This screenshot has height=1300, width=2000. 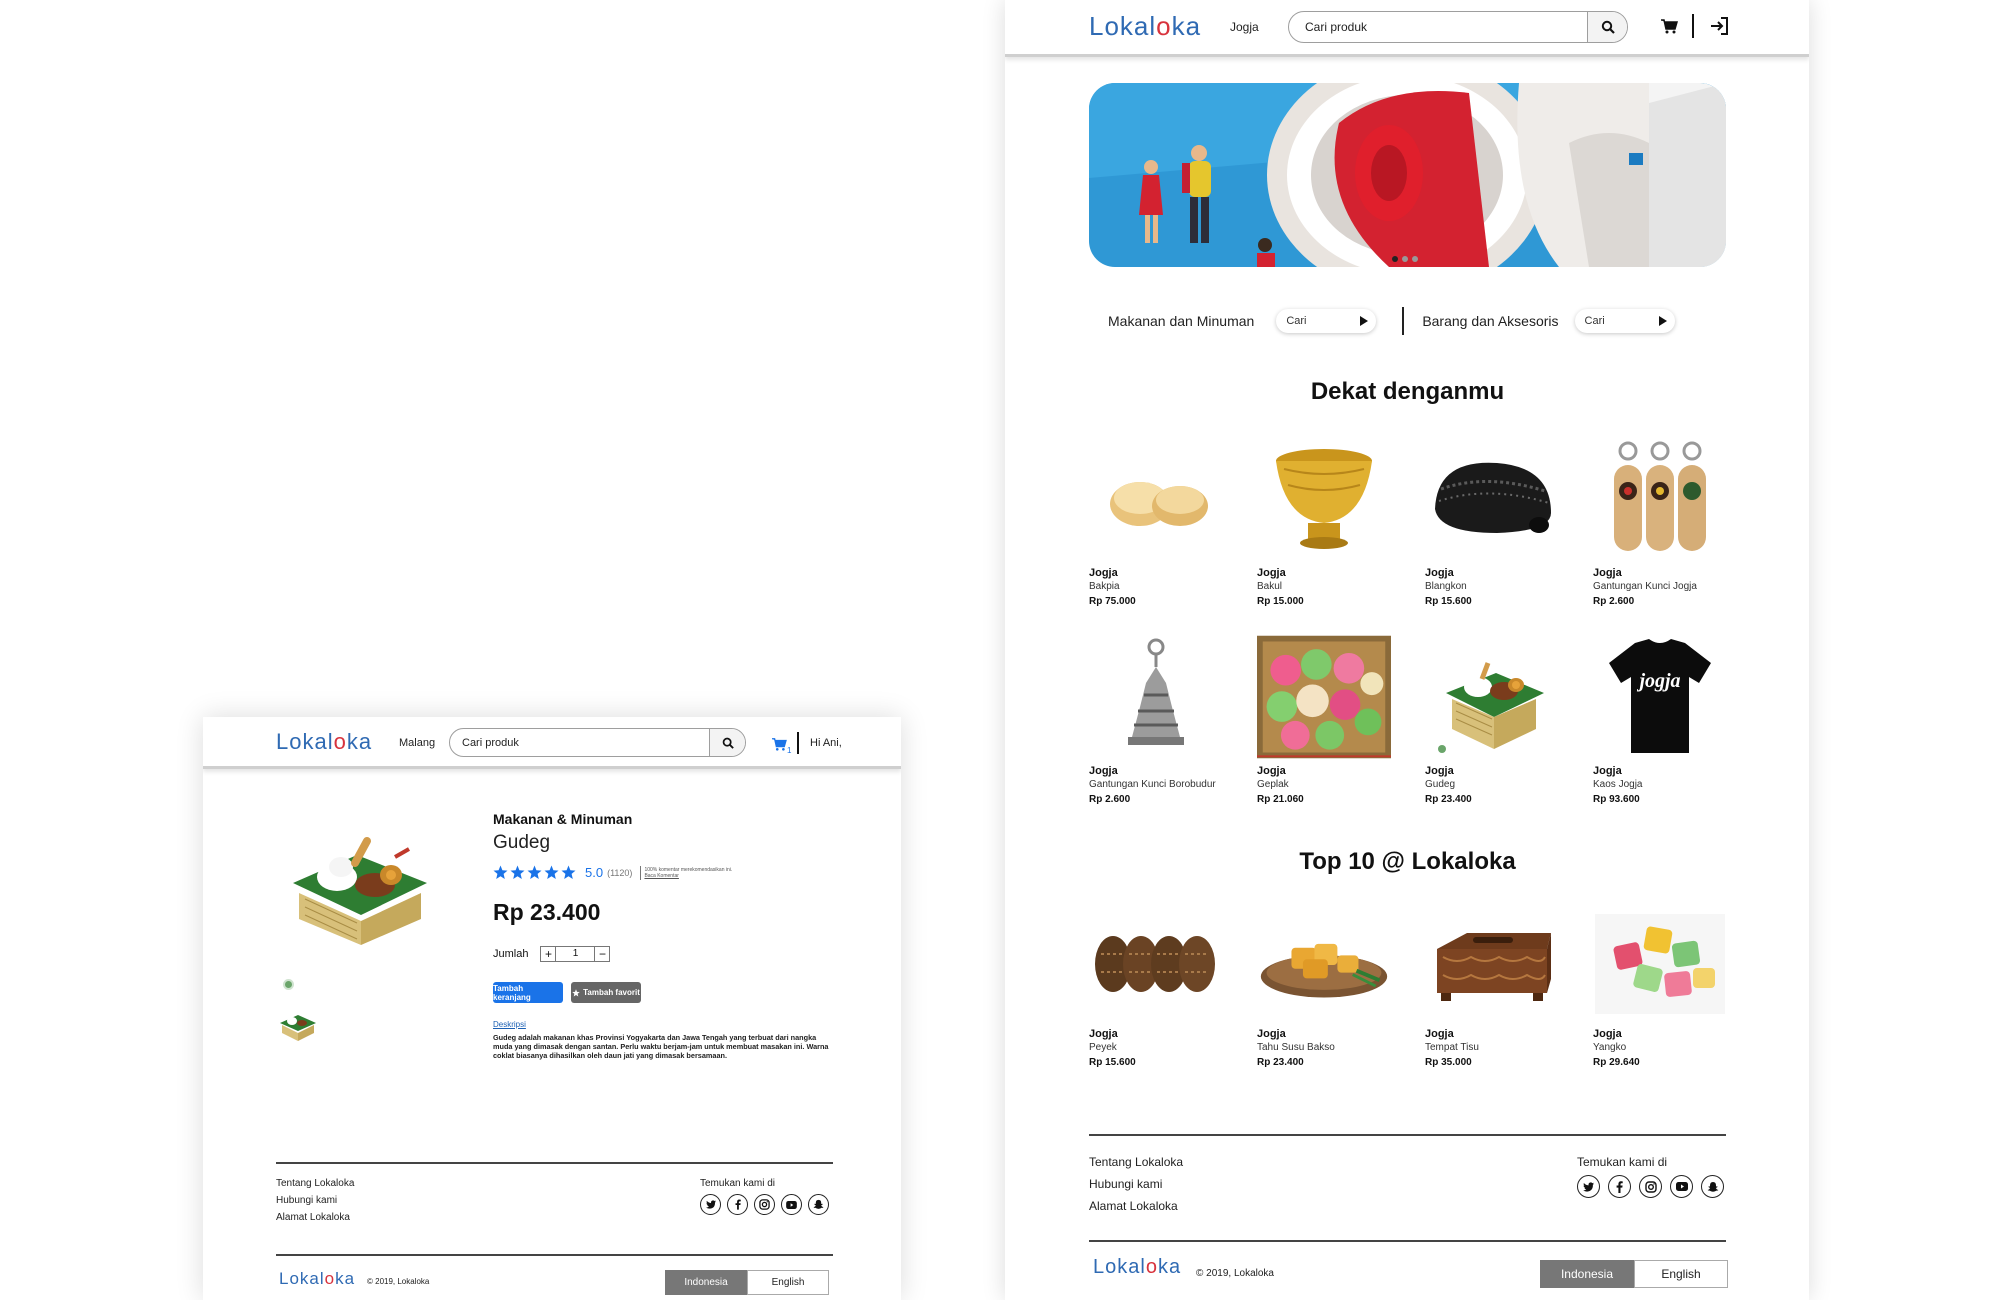 I want to click on increment-button: +, so click(x=548, y=954).